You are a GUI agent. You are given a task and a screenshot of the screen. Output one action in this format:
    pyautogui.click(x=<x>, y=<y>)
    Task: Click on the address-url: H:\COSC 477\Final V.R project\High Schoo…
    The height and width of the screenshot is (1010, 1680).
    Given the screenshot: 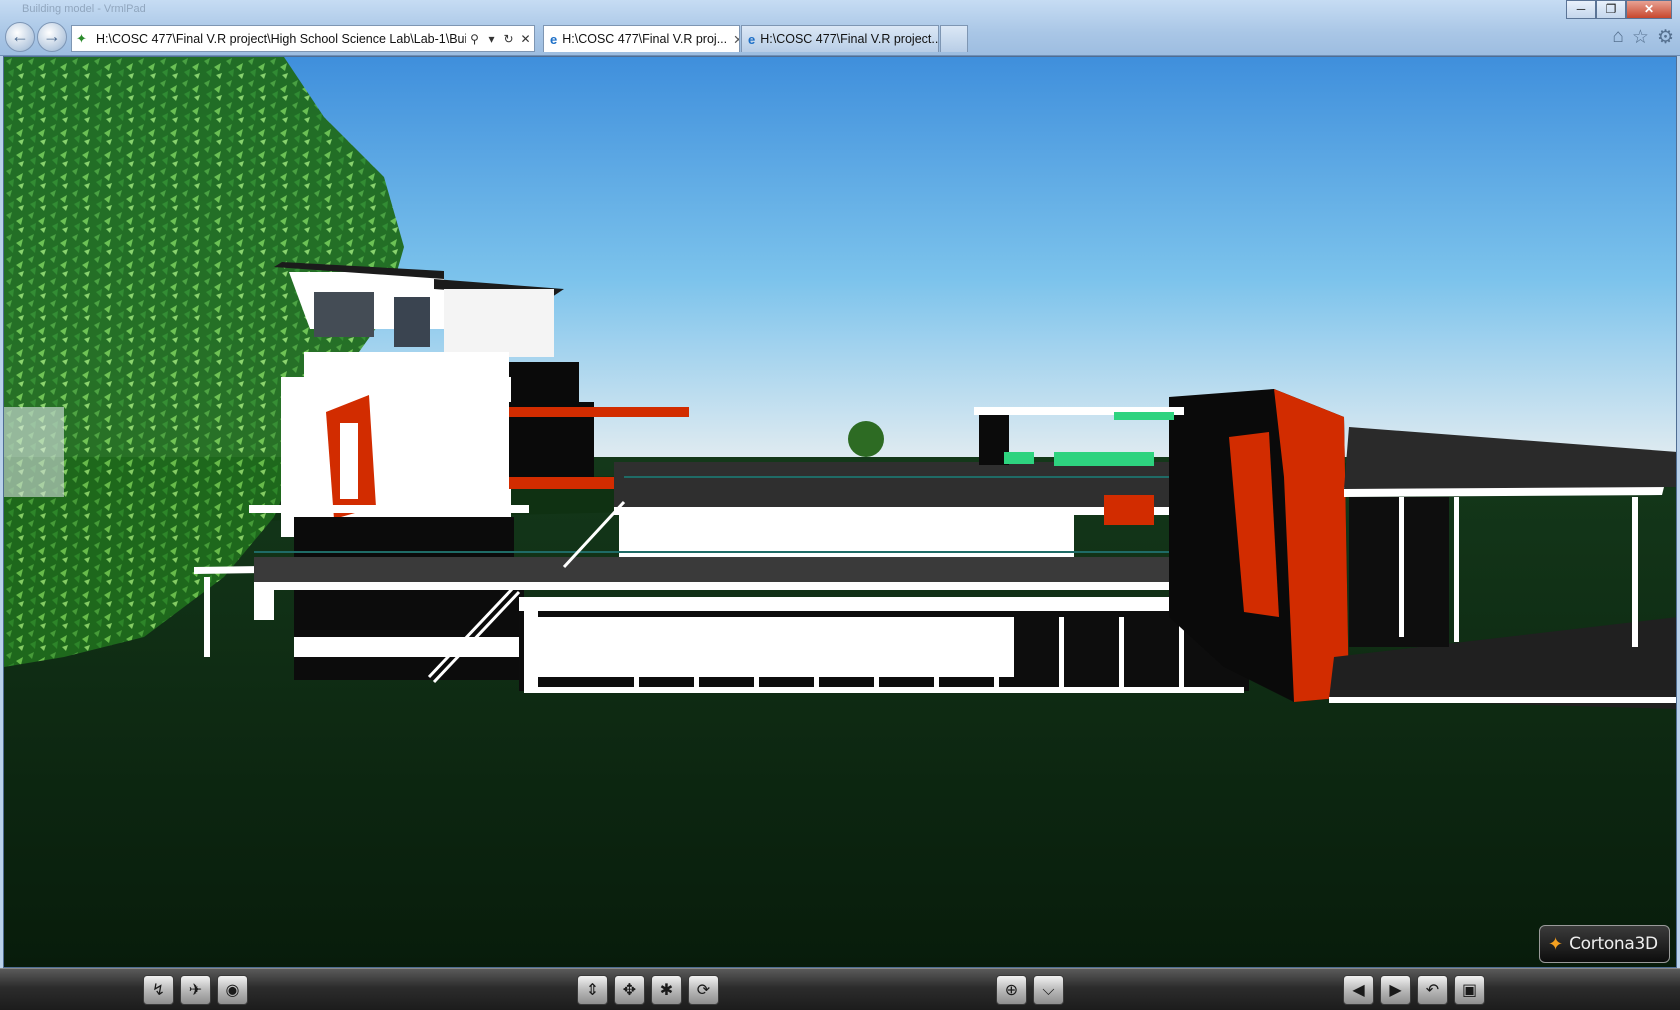 What is the action you would take?
    pyautogui.click(x=281, y=39)
    